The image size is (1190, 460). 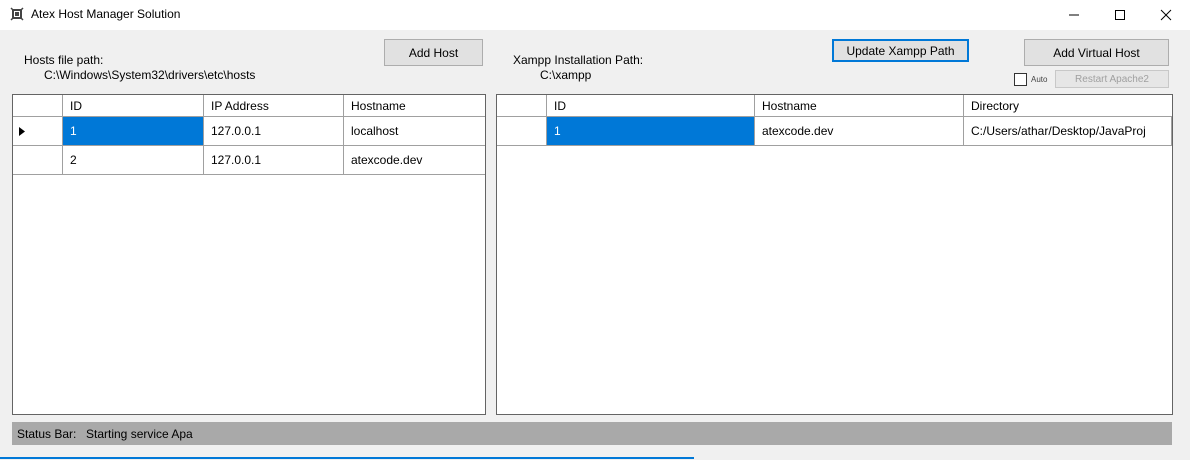 What do you see at coordinates (347, 458) in the screenshot?
I see `progress-indicator` at bounding box center [347, 458].